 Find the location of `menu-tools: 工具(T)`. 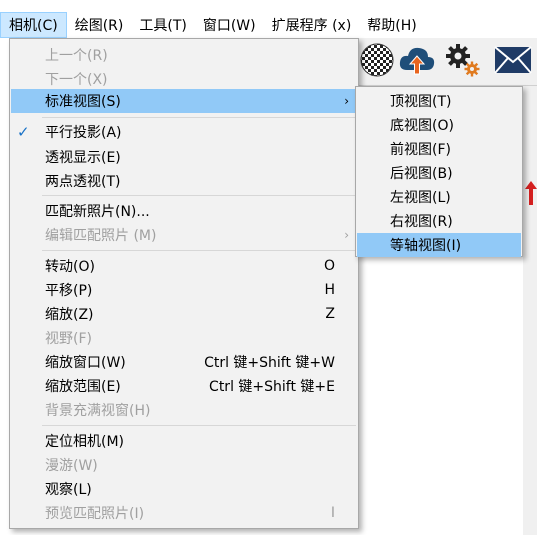

menu-tools: 工具(T) is located at coordinates (162, 25).